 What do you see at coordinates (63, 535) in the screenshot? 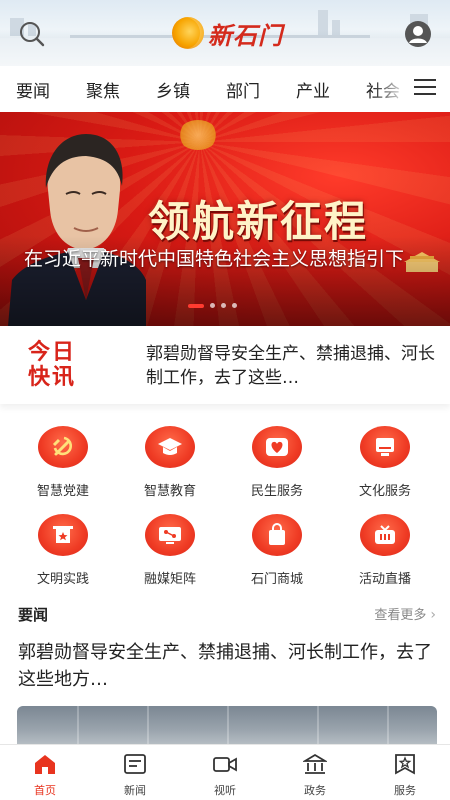
I see `star-banner-icon` at bounding box center [63, 535].